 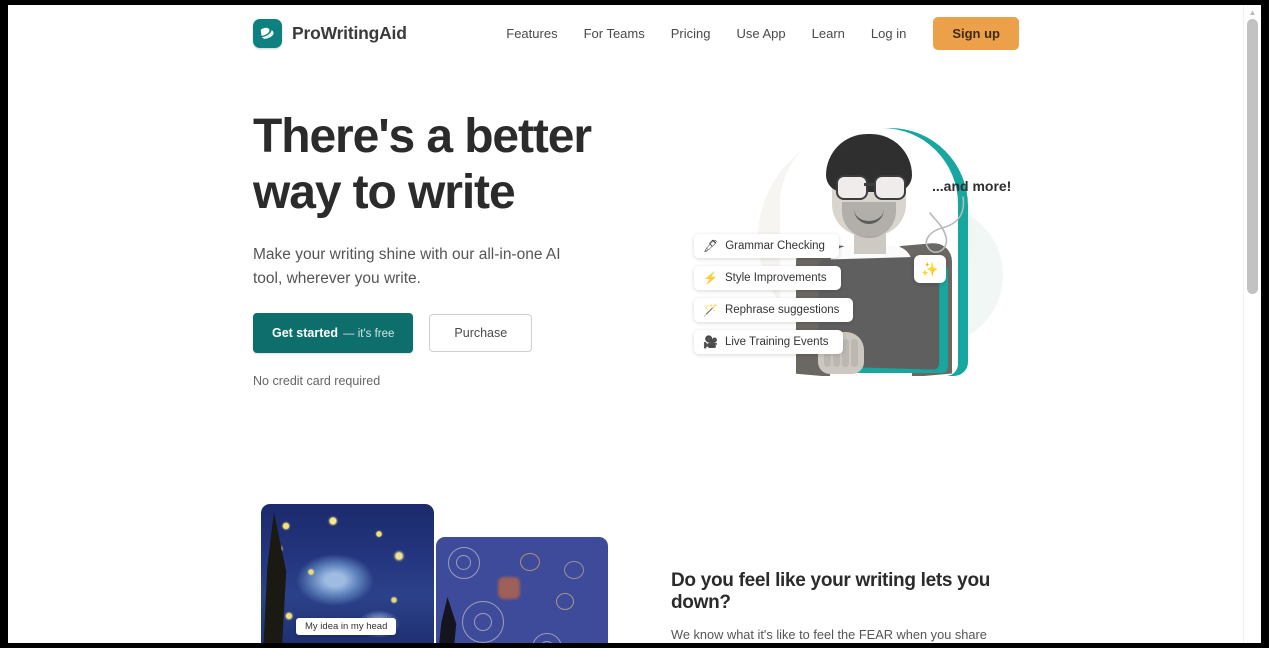 What do you see at coordinates (710, 310) in the screenshot?
I see `magic-wand-icon: 🪄` at bounding box center [710, 310].